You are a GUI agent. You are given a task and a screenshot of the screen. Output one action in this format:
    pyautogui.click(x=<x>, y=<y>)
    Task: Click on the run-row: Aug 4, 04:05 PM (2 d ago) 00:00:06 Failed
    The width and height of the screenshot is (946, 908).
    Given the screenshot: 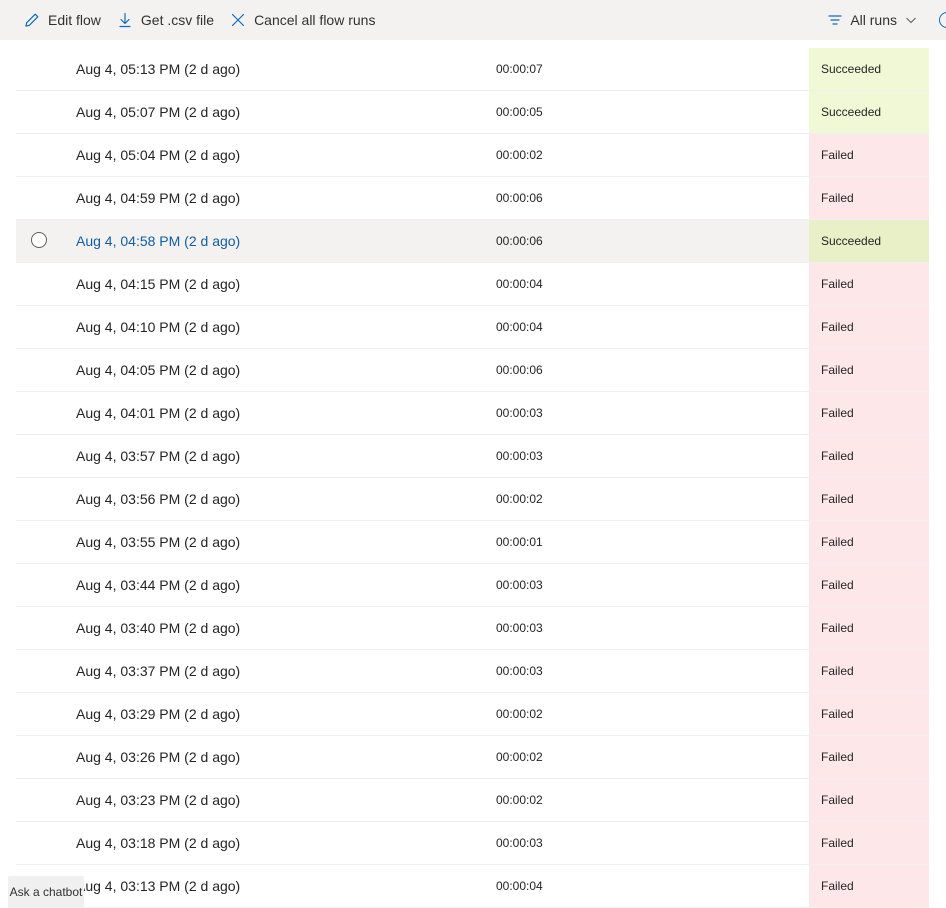 What is the action you would take?
    pyautogui.click(x=472, y=370)
    